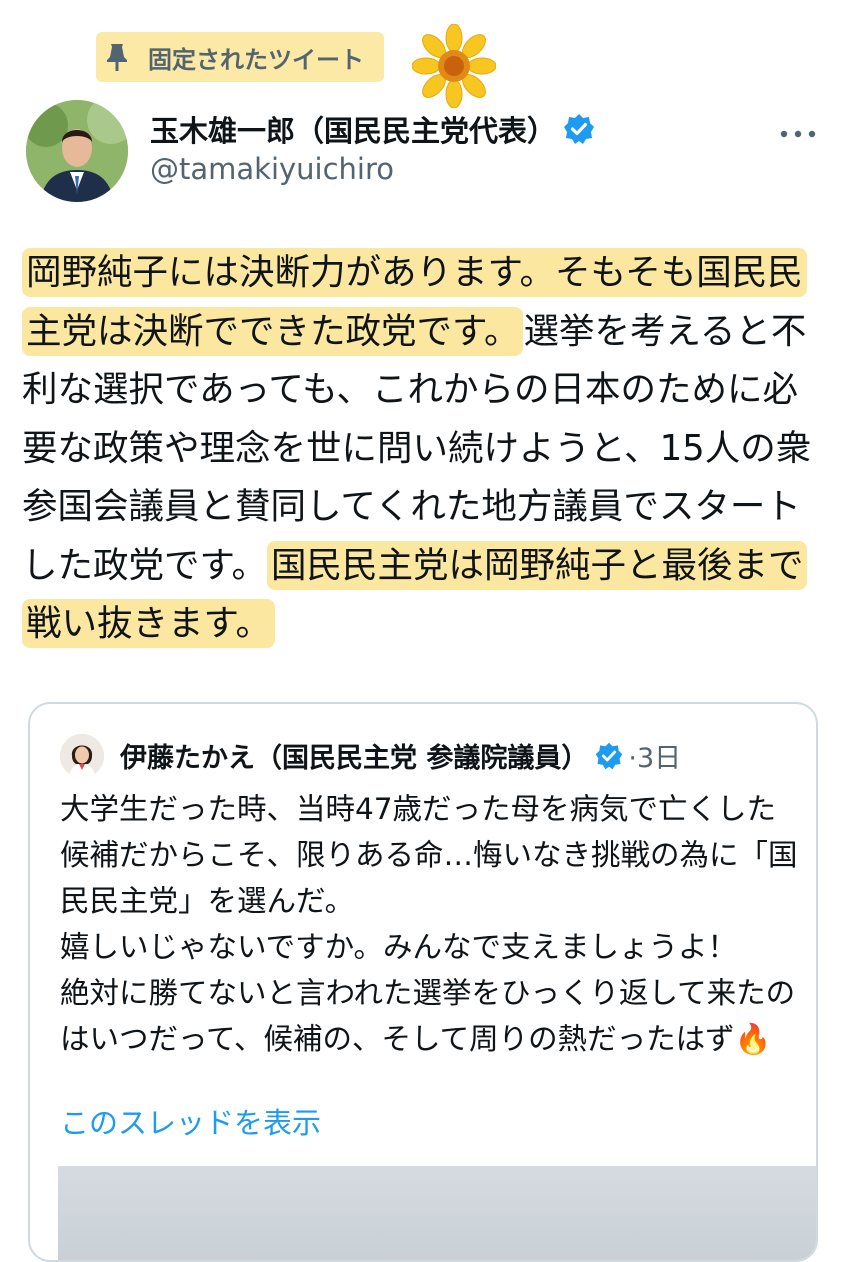  Describe the element at coordinates (654, 755) in the screenshot. I see `quoted-tweet-date: ·3日` at that location.